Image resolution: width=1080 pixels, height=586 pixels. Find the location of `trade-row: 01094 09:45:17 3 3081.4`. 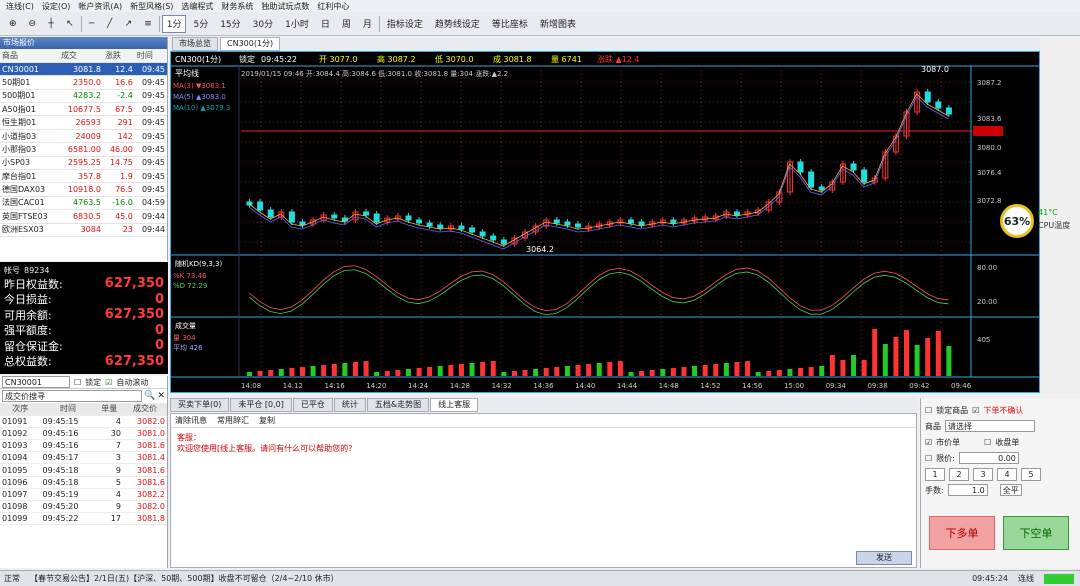

trade-row: 01094 09:45:17 3 3081.4 is located at coordinates (83, 458).